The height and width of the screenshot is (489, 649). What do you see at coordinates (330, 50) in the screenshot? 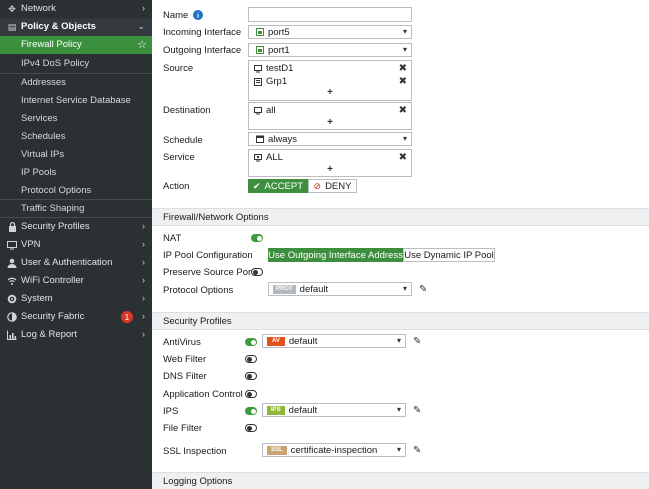
I see `outgoing-interface-select: port1 ▾` at bounding box center [330, 50].